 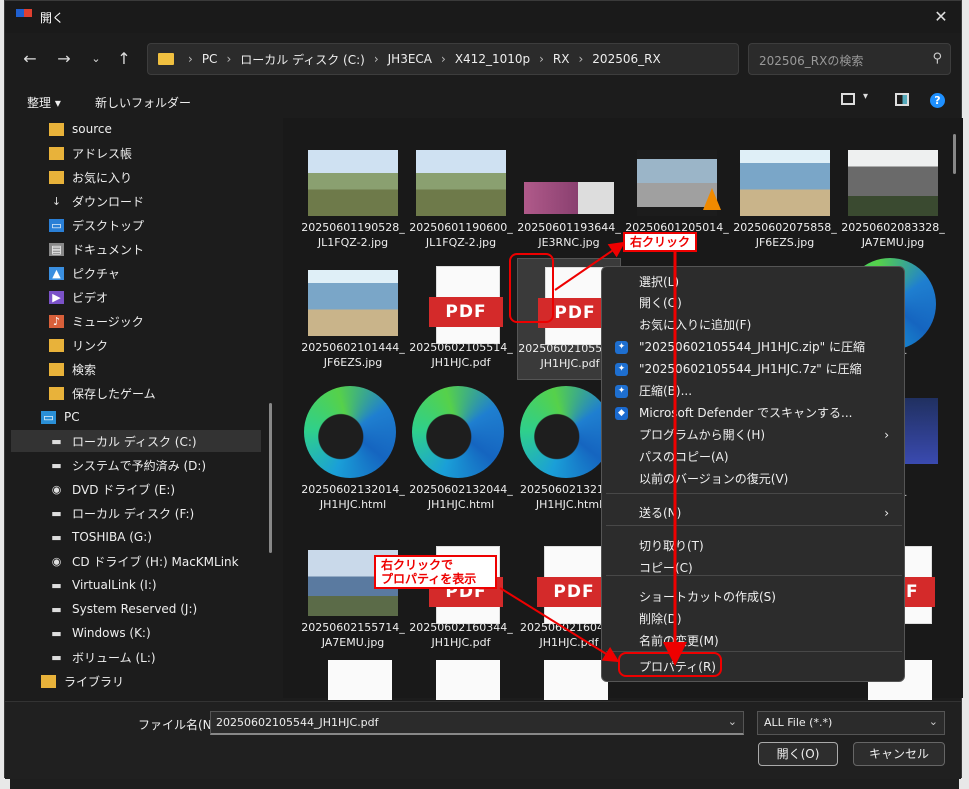 I want to click on context-menu-item: 開く(O), so click(x=753, y=303).